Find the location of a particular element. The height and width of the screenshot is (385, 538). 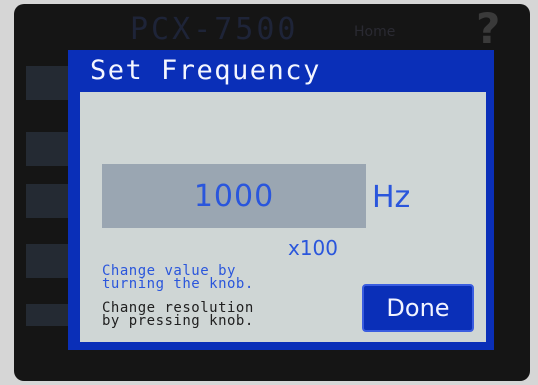

frequency-unit: Hz is located at coordinates (391, 197).